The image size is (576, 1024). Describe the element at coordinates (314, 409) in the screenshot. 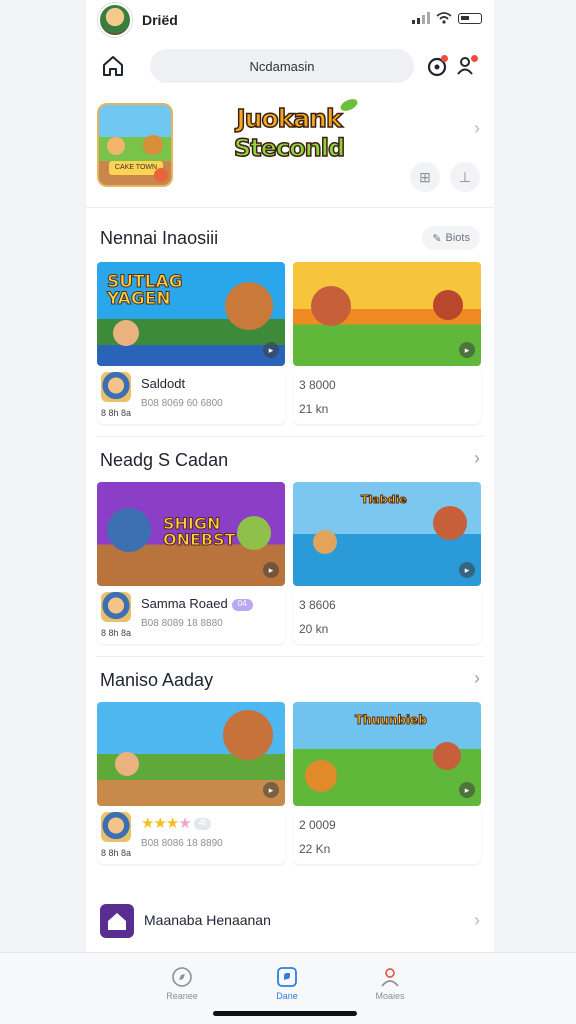

I see `game-distance: 21 kn` at that location.